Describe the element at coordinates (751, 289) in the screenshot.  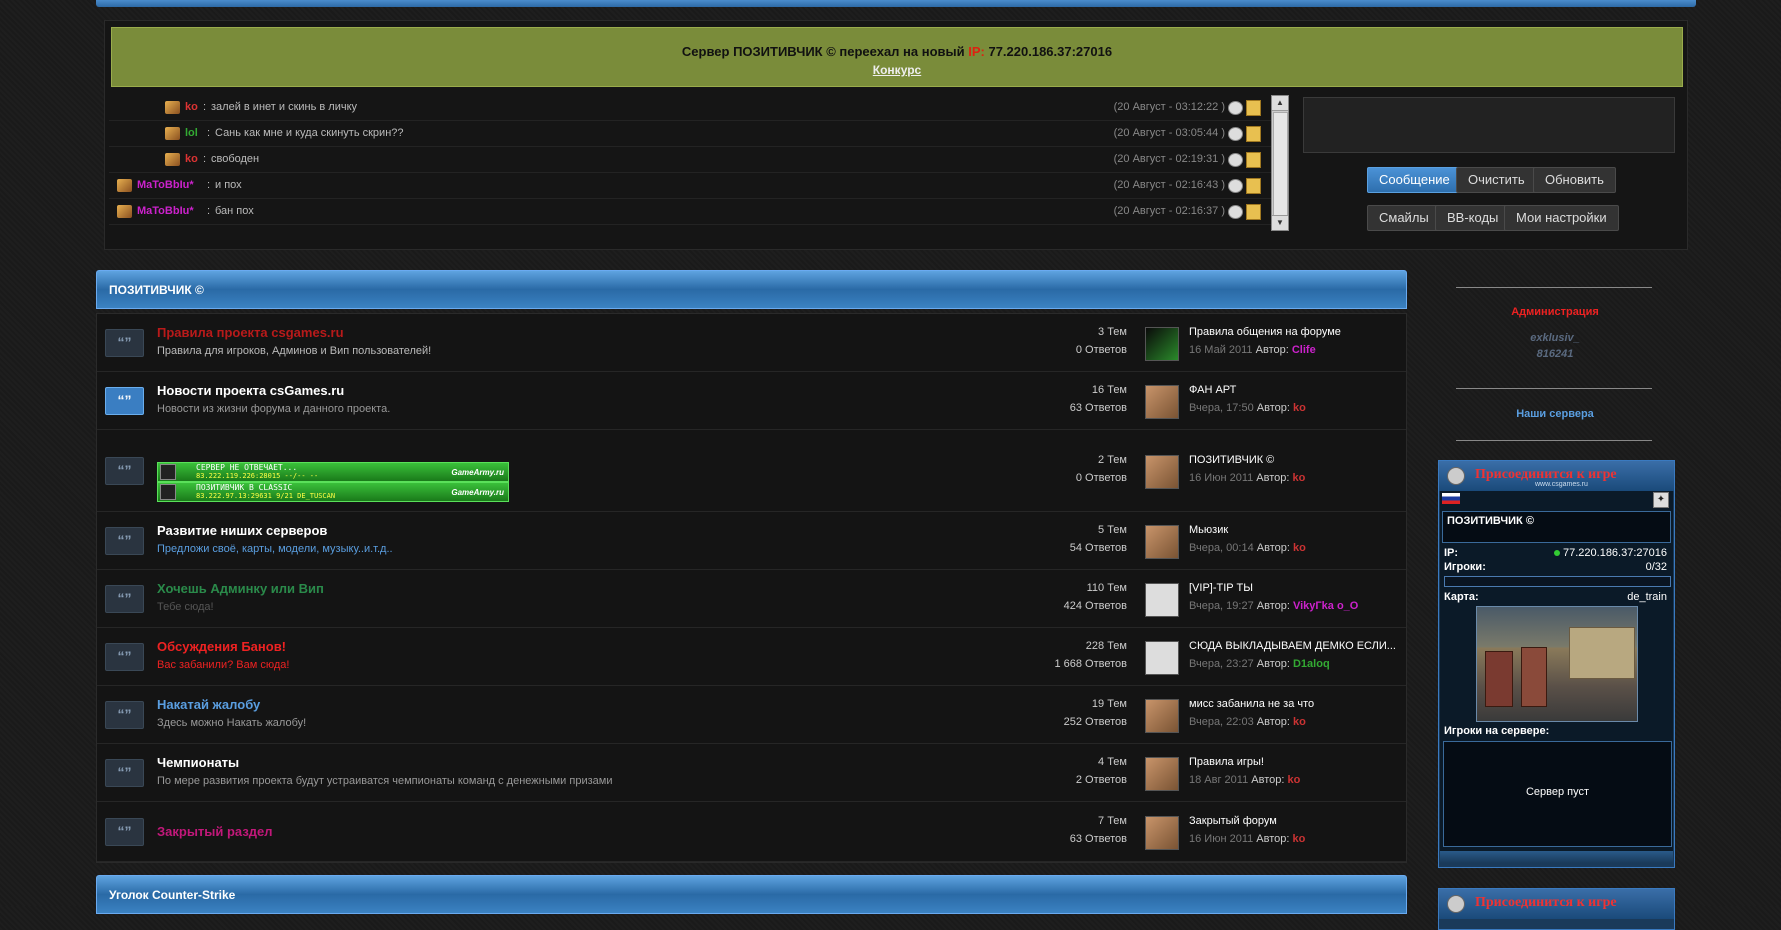
I see `category-header: ПОЗИТИВЧИК ©` at that location.